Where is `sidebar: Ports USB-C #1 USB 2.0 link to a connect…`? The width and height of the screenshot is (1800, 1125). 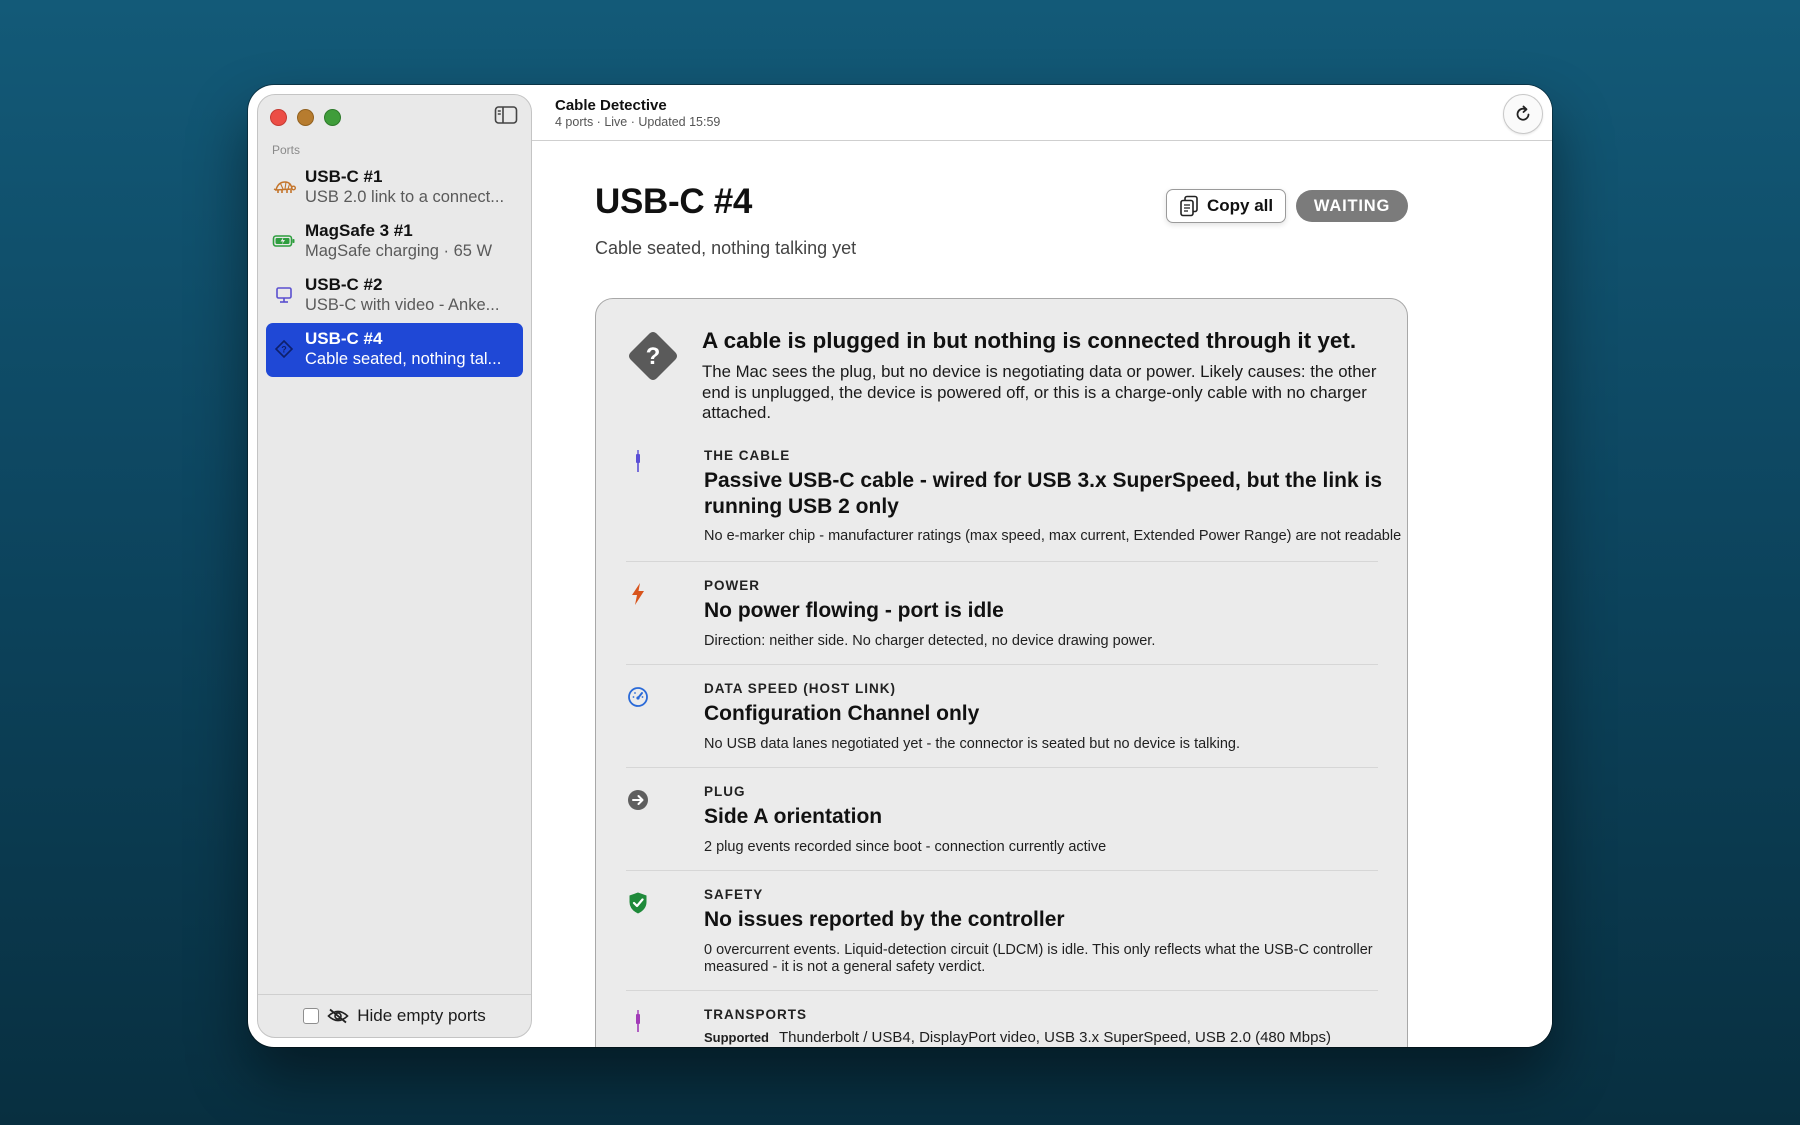
sidebar: Ports USB-C #1 USB 2.0 link to a connect… is located at coordinates (394, 566).